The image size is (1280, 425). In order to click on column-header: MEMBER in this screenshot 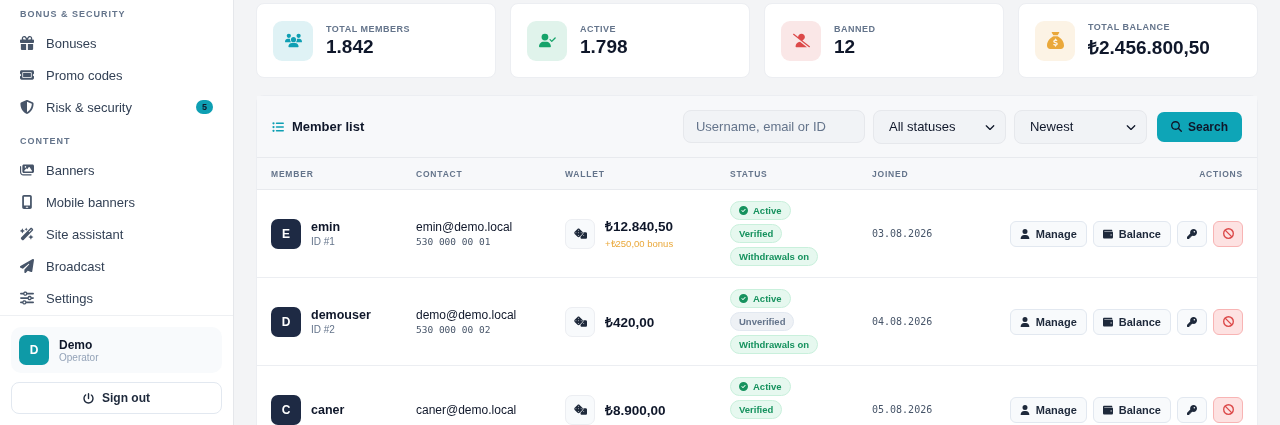, I will do `click(293, 173)`.